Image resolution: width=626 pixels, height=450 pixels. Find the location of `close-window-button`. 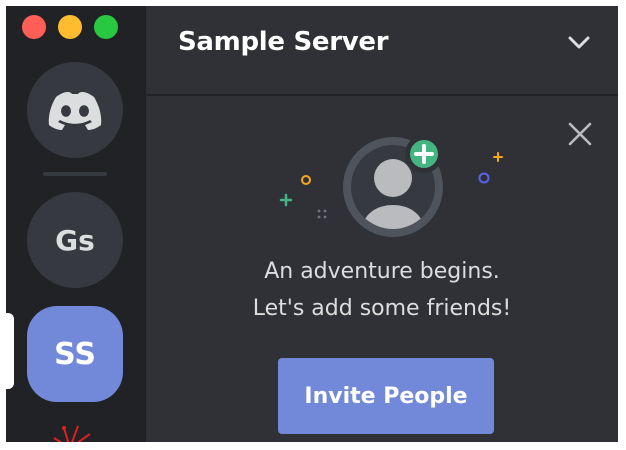

close-window-button is located at coordinates (34, 27).